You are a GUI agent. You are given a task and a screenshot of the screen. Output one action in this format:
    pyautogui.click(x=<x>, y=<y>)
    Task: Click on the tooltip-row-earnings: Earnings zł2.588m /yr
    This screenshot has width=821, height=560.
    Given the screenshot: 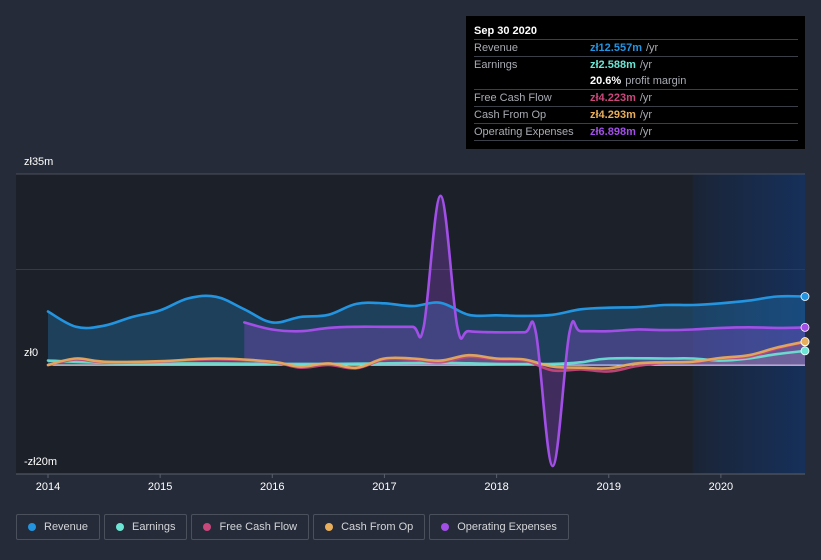 What is the action you would take?
    pyautogui.click(x=636, y=65)
    